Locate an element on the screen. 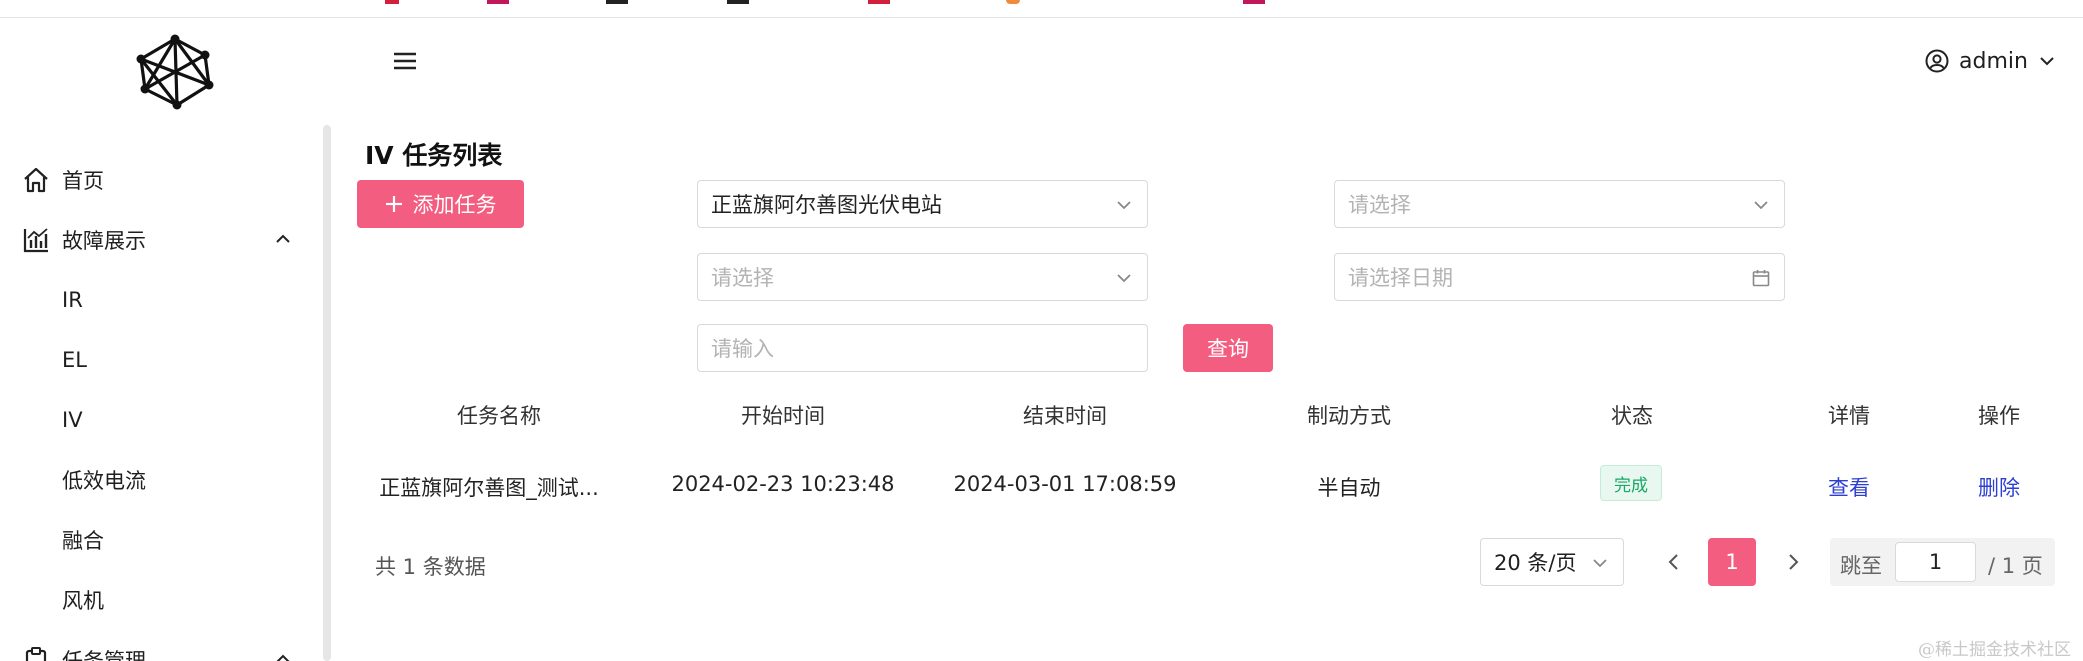 The image size is (2083, 661). sidebar-subitem-fusion: 融合 is located at coordinates (159, 540).